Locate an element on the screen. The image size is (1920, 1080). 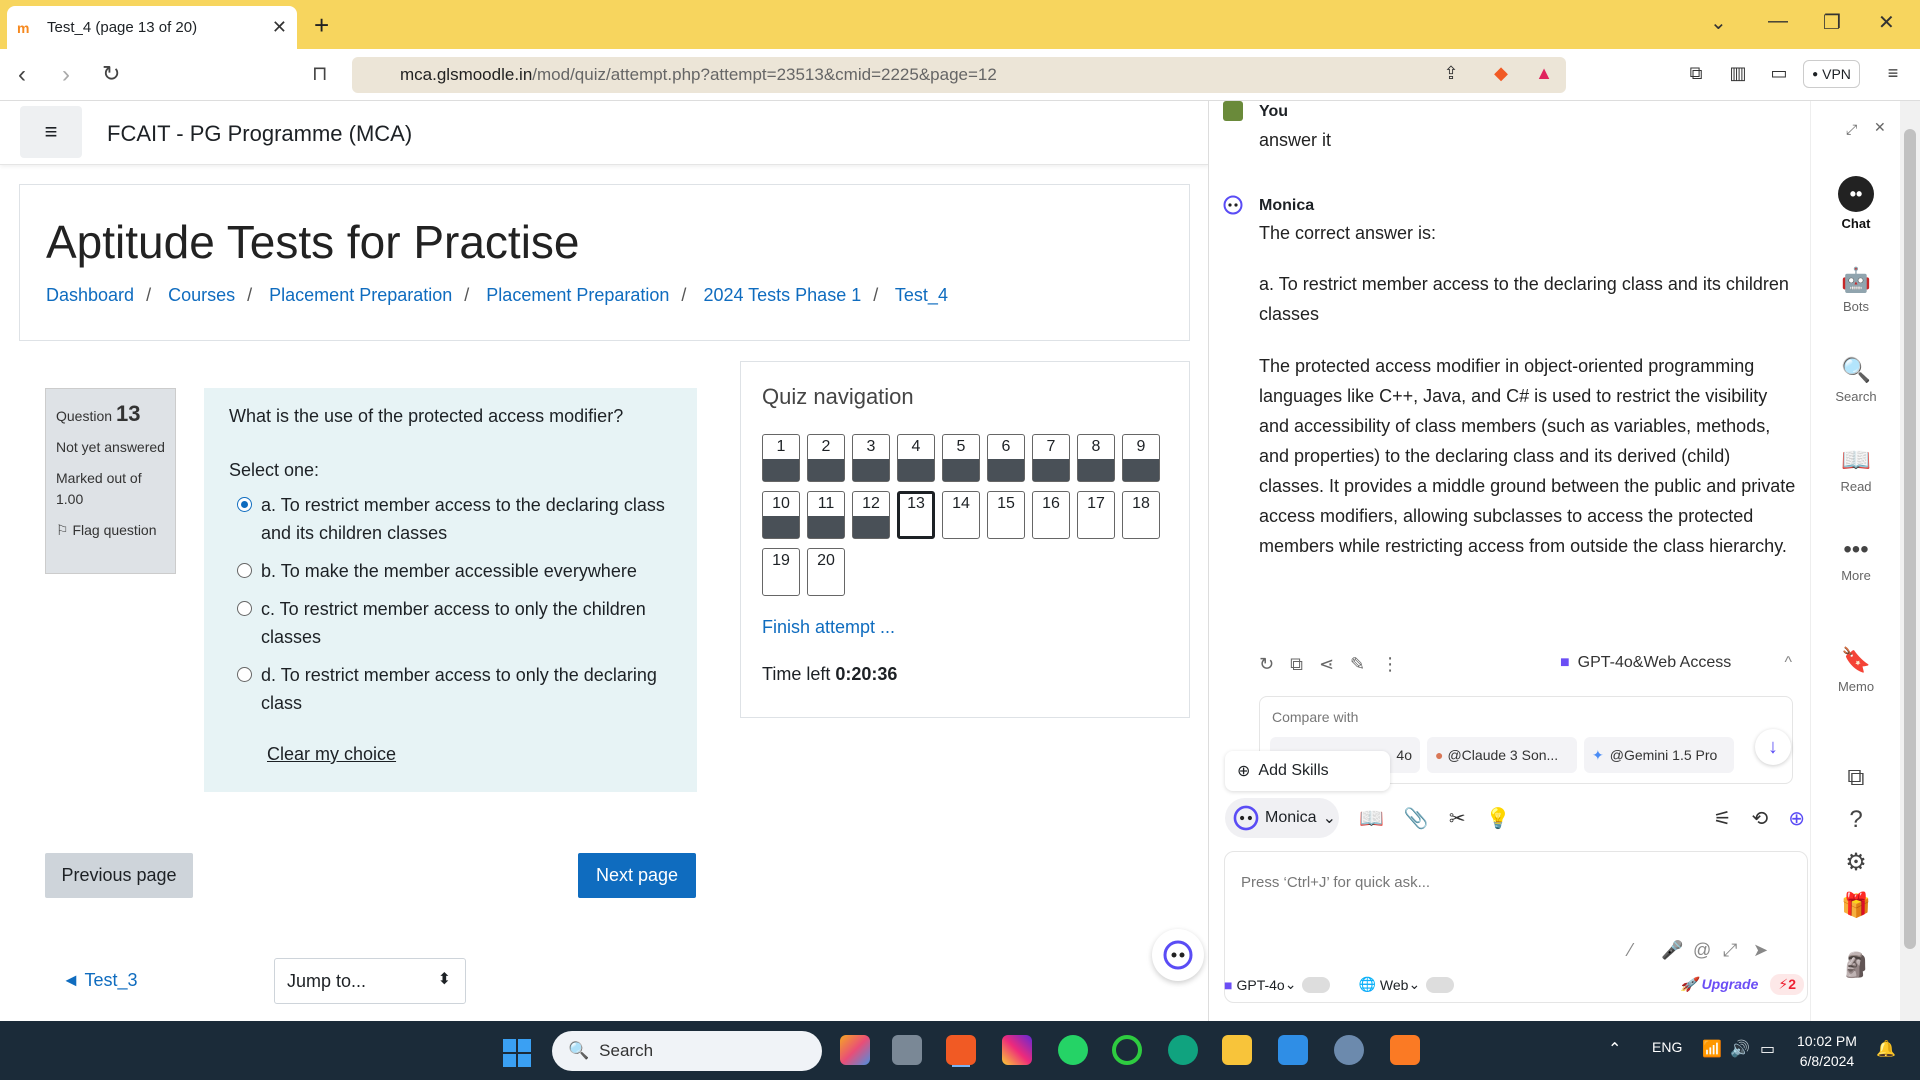
scrollbar-thumb is located at coordinates (1910, 539).